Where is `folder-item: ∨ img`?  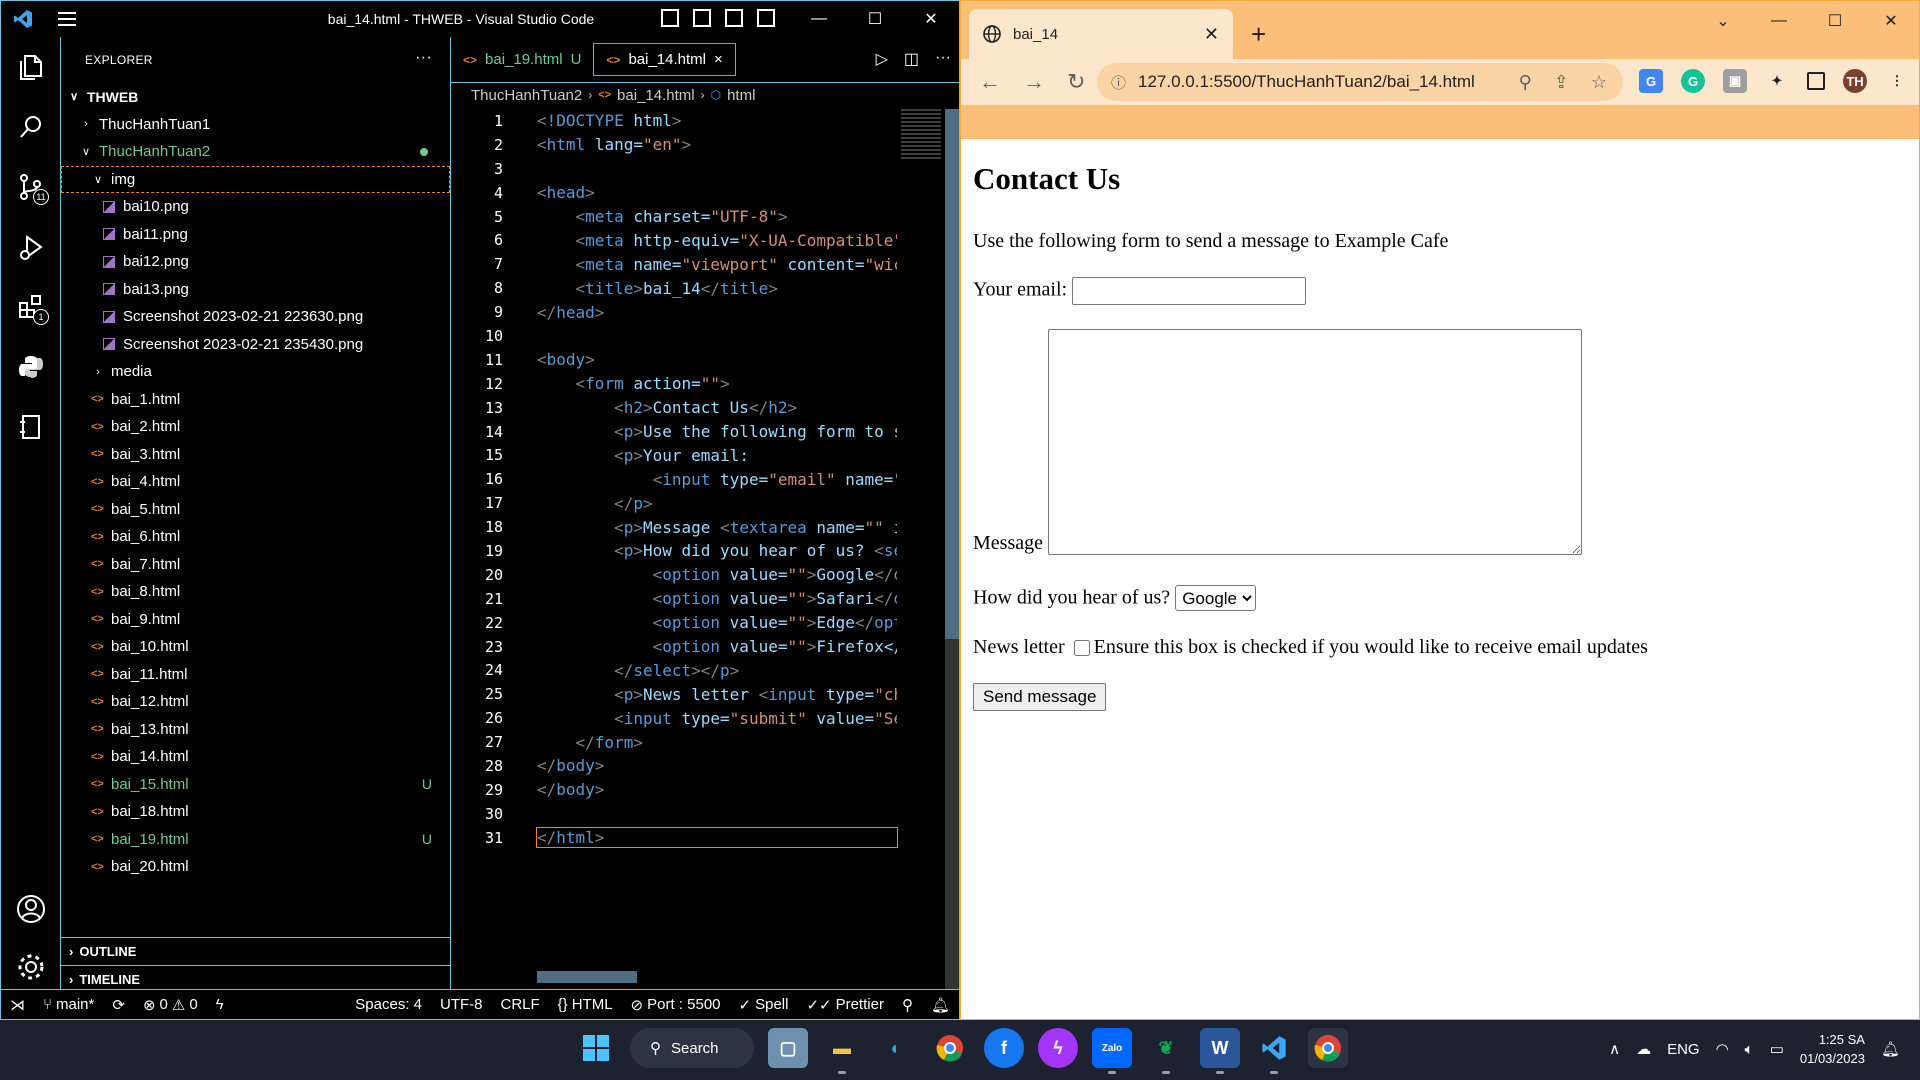 folder-item: ∨ img is located at coordinates (255, 179).